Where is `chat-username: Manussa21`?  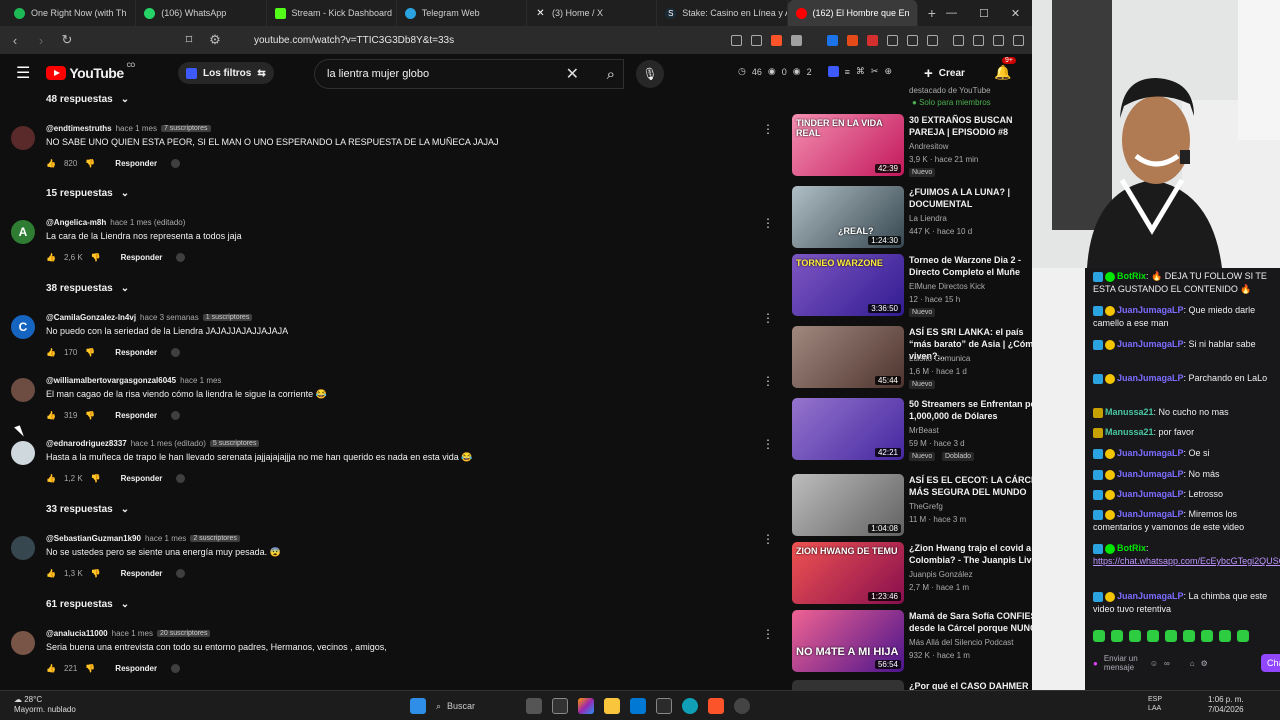 chat-username: Manussa21 is located at coordinates (1129, 432).